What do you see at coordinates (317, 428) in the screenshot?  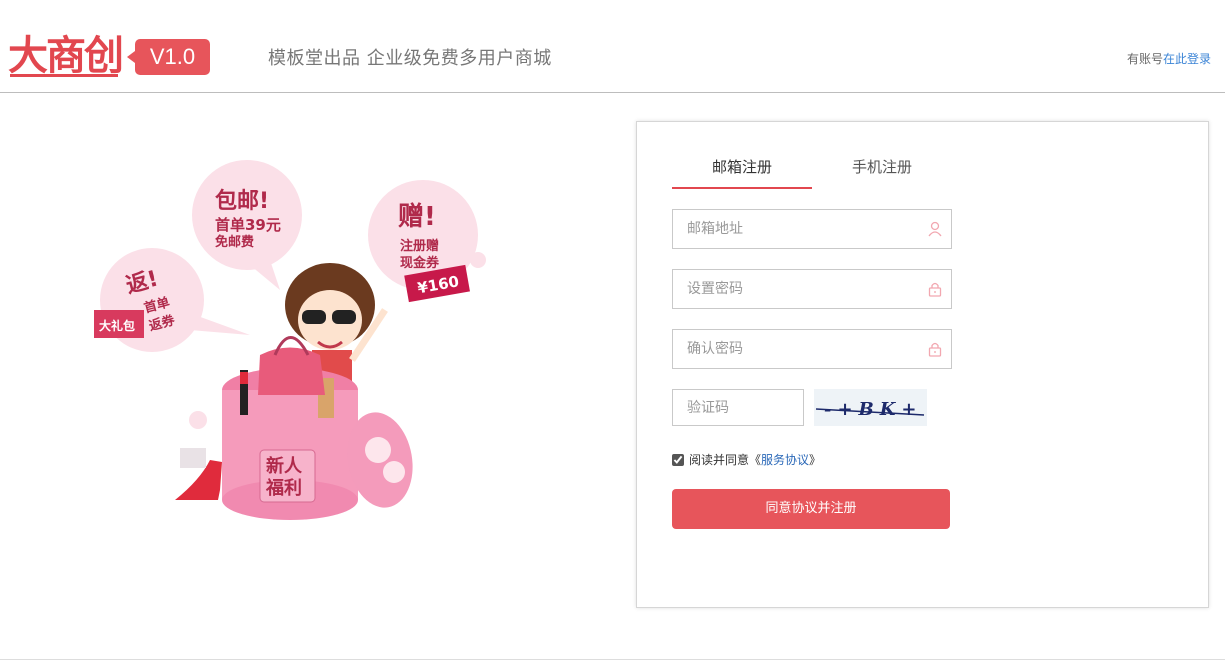 I see `gift-box: 新人 福利` at bounding box center [317, 428].